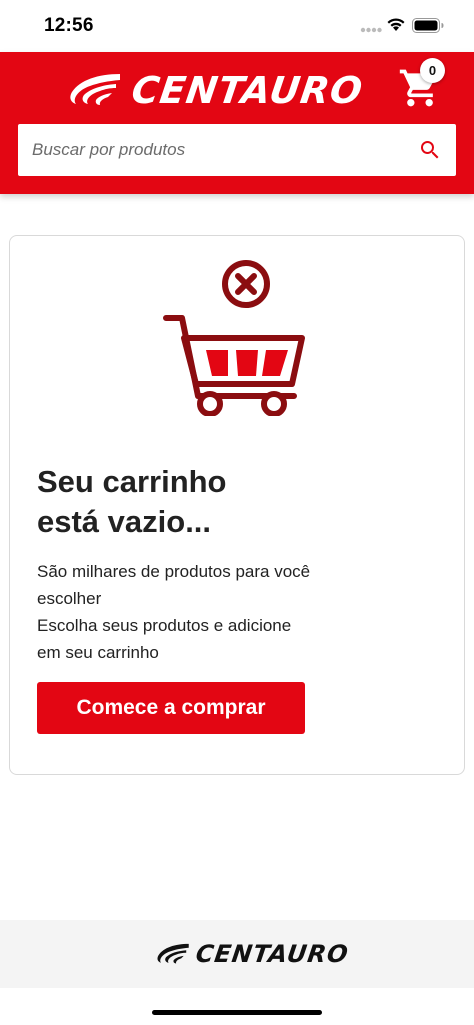 The width and height of the screenshot is (474, 1025). What do you see at coordinates (132, 481) in the screenshot?
I see `empty-cart-title-line: Seu carrinho` at bounding box center [132, 481].